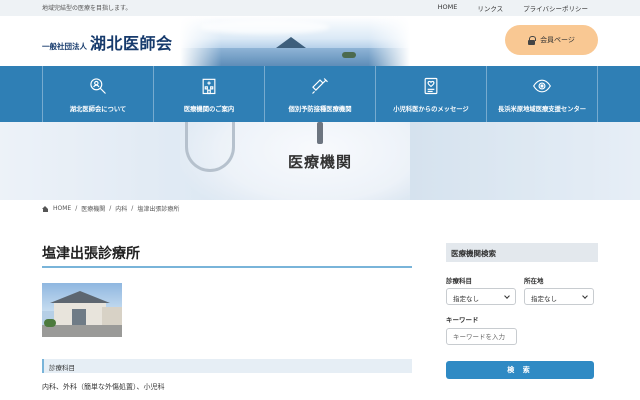 The width and height of the screenshot is (640, 400). What do you see at coordinates (320, 8) in the screenshot?
I see `top-utility-bar: 地域完結型の医療を目指します。 HOME リンクス プライバシーポリシー` at bounding box center [320, 8].